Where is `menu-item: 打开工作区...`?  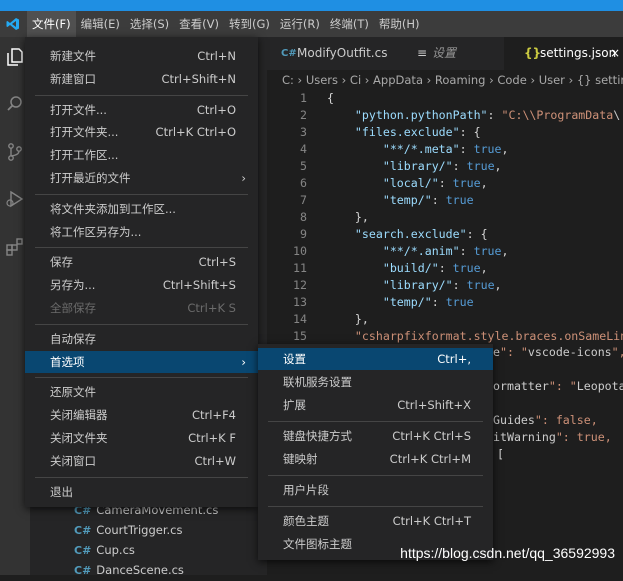
menu-item: 打开工作区... is located at coordinates (141, 155).